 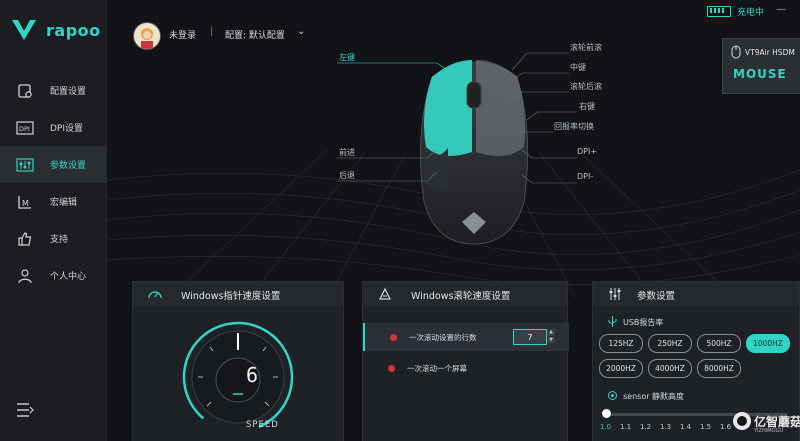 I want to click on sidebar-item-config: 配置设置, so click(x=53, y=90).